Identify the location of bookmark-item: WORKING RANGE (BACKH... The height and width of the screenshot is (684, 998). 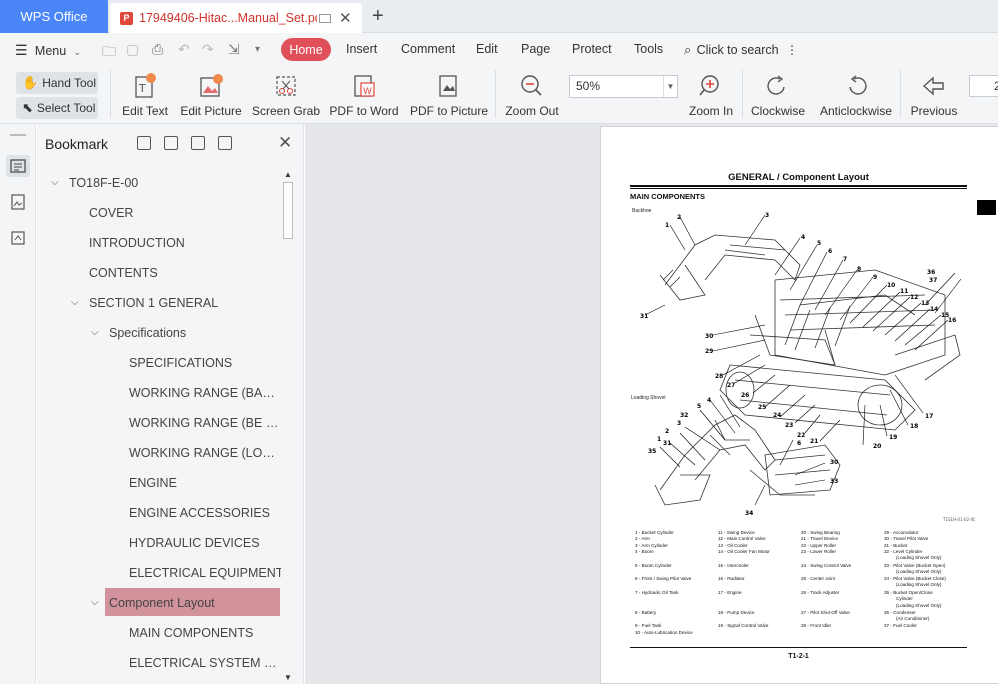
(204, 393).